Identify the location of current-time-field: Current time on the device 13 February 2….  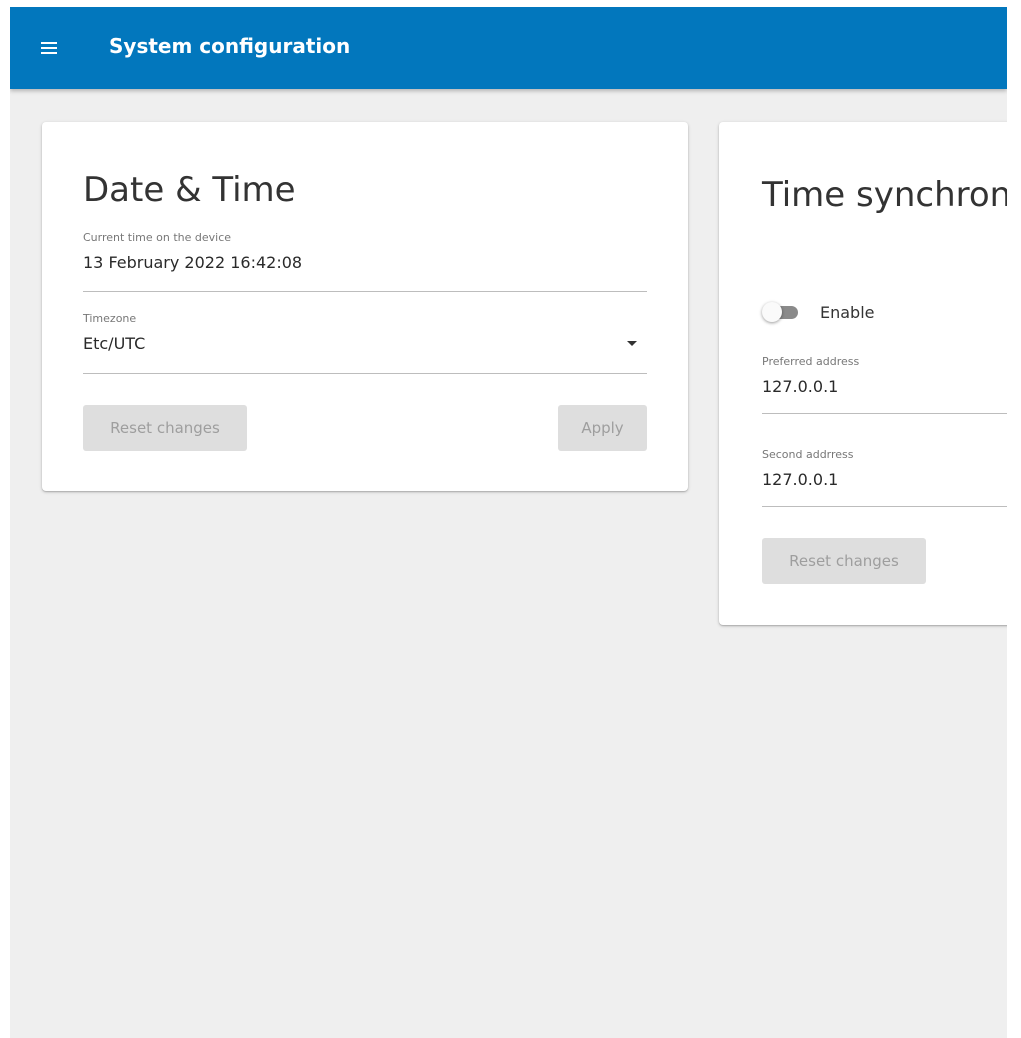
(365, 261).